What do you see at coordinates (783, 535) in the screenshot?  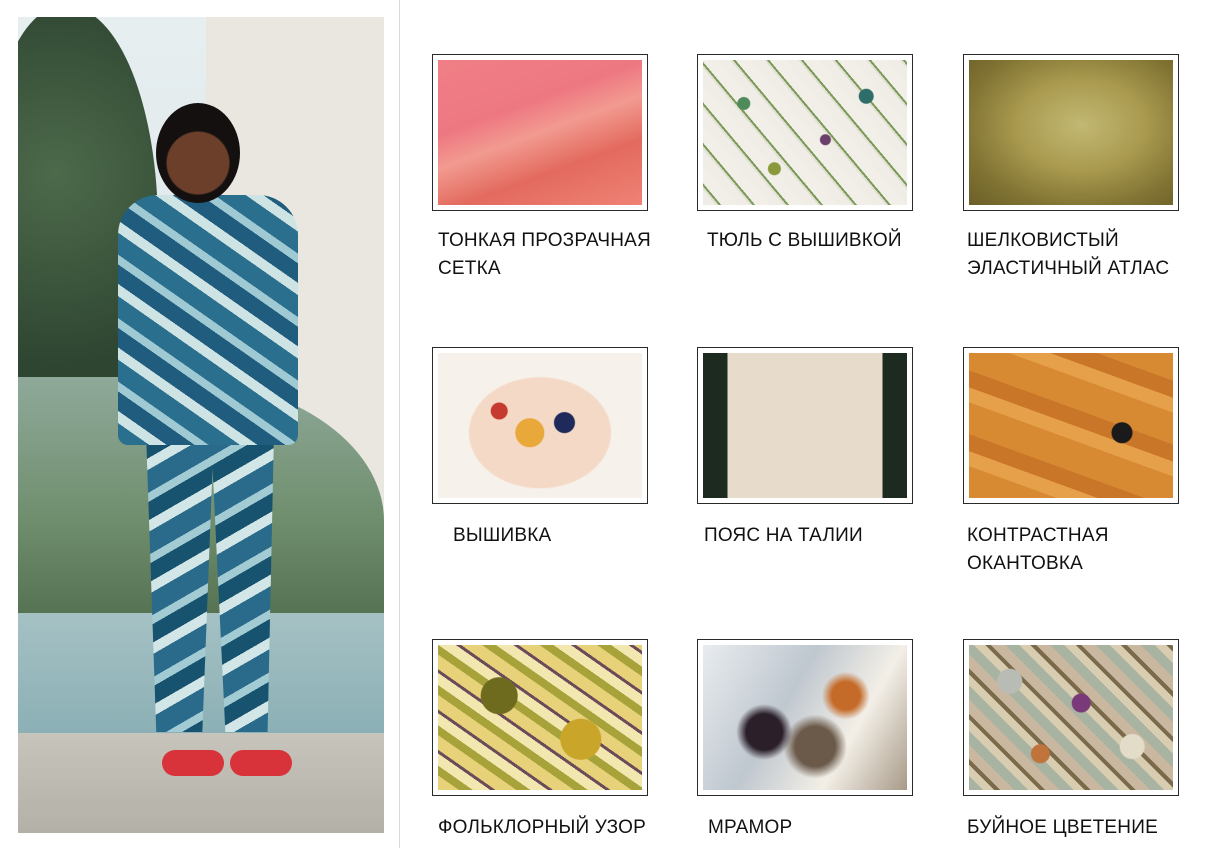 I see `caption-belt: ПОЯС НА ТАЛИИ` at bounding box center [783, 535].